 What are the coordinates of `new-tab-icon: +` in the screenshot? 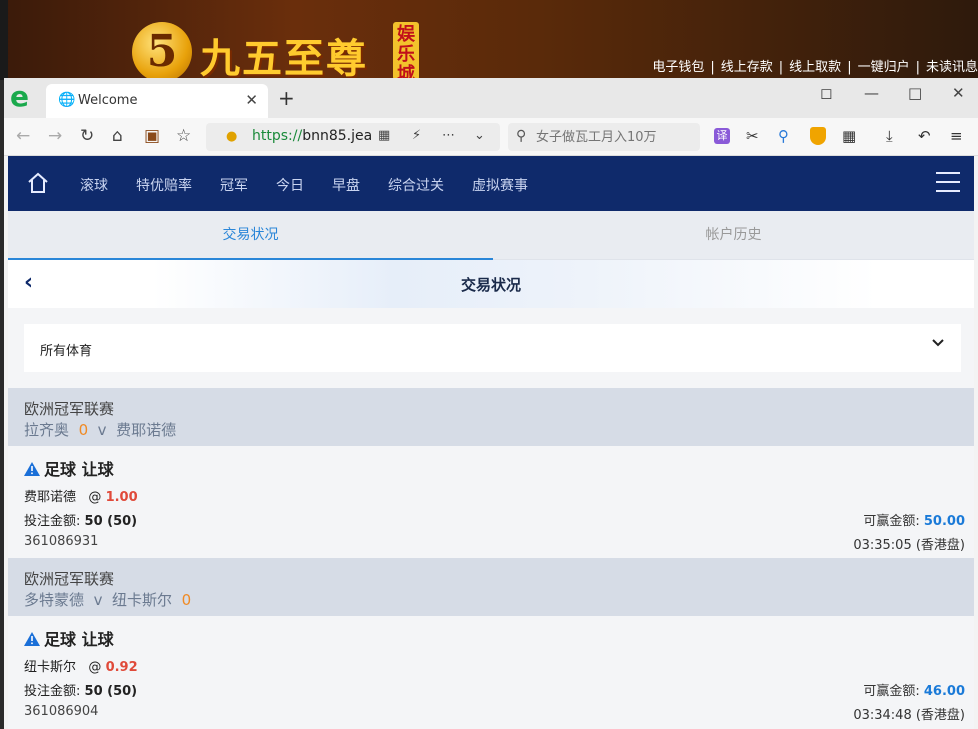 It's located at (286, 98).